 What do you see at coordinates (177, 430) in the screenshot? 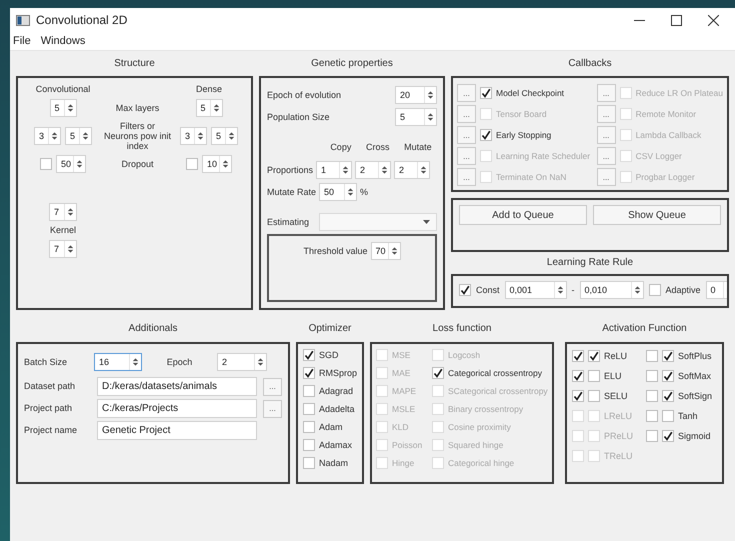
I see `text-field: Genetic Project` at bounding box center [177, 430].